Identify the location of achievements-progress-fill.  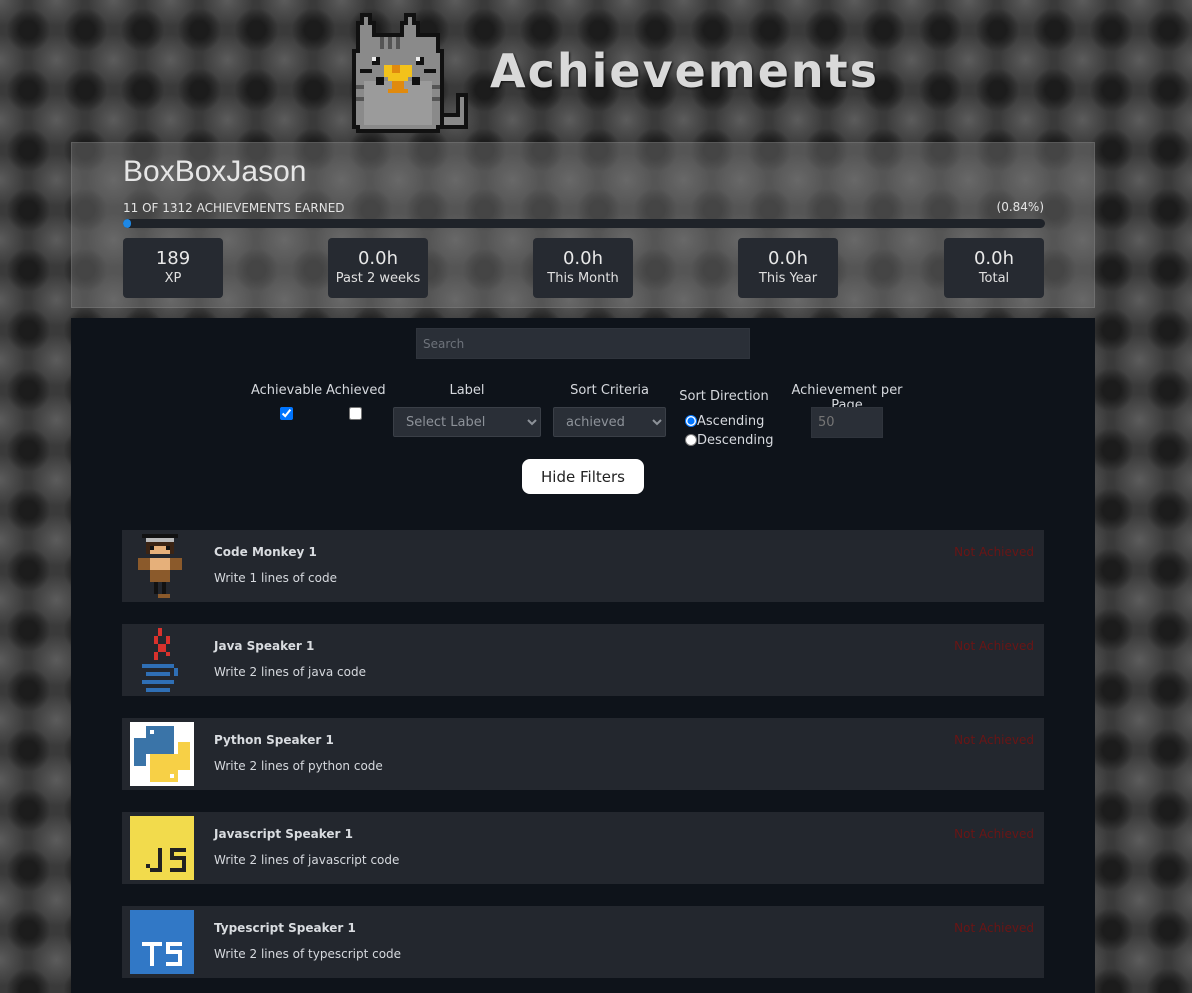
(127, 223).